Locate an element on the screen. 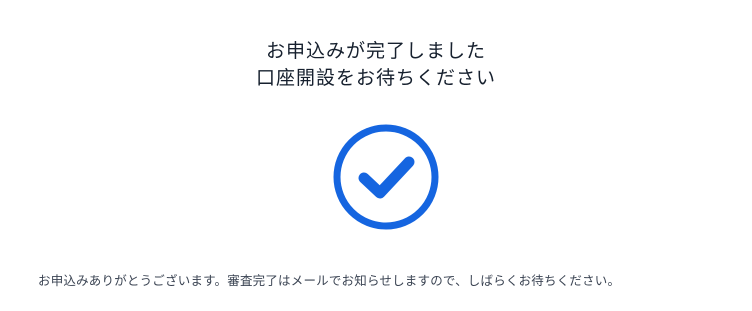 This screenshot has width=752, height=311. check-circle-icon is located at coordinates (386, 177).